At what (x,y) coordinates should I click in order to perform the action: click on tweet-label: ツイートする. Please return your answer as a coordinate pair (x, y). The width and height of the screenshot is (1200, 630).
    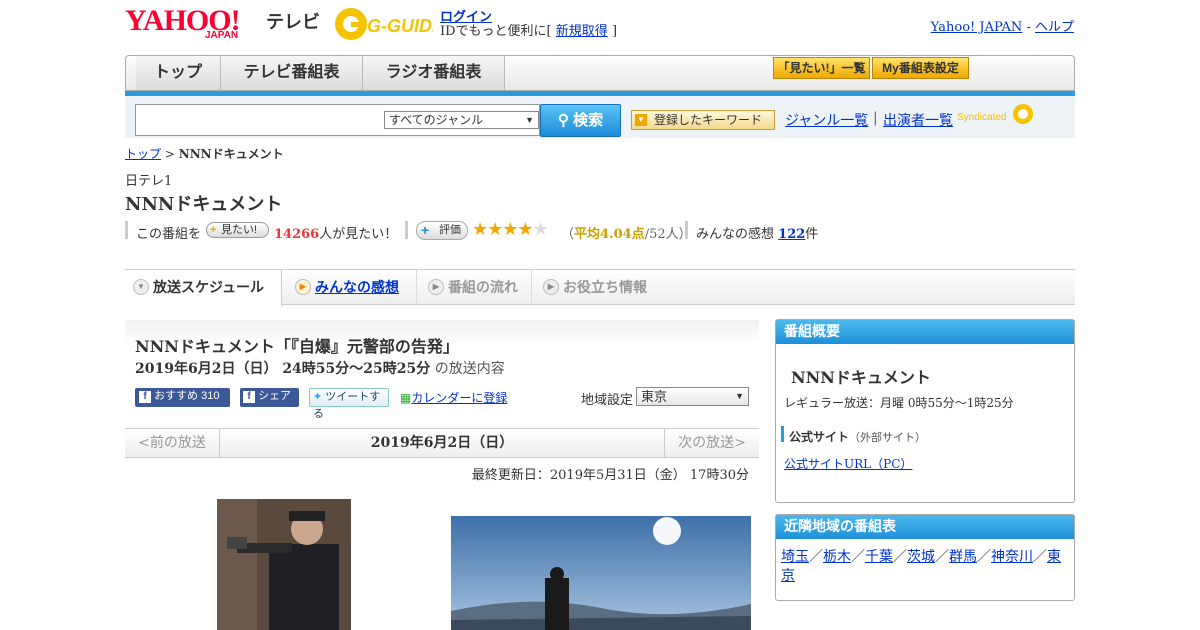
    Looking at the image, I should click on (347, 405).